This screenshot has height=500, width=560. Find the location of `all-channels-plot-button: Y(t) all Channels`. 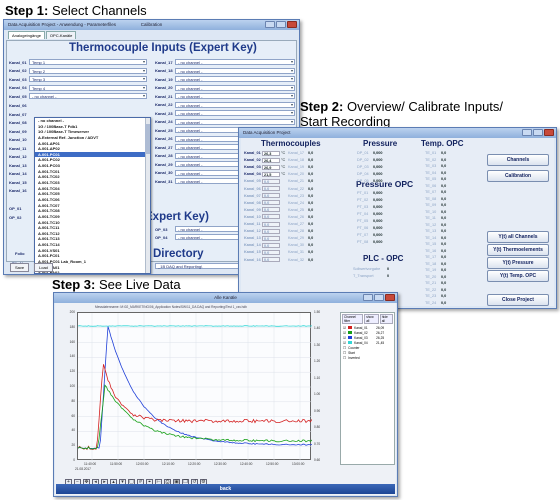

all-channels-plot-button: Y(t) all Channels is located at coordinates (518, 237).